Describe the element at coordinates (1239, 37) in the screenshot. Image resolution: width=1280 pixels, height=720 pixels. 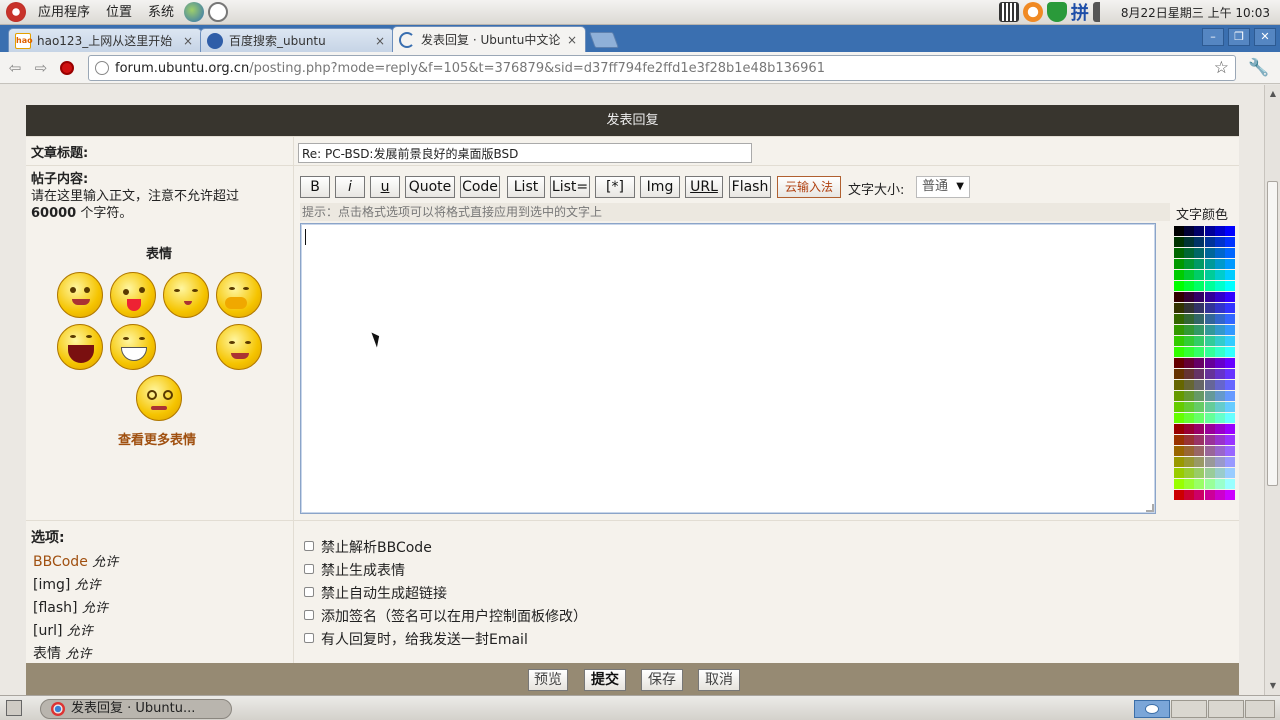
I see `maximize-button: ❐` at that location.